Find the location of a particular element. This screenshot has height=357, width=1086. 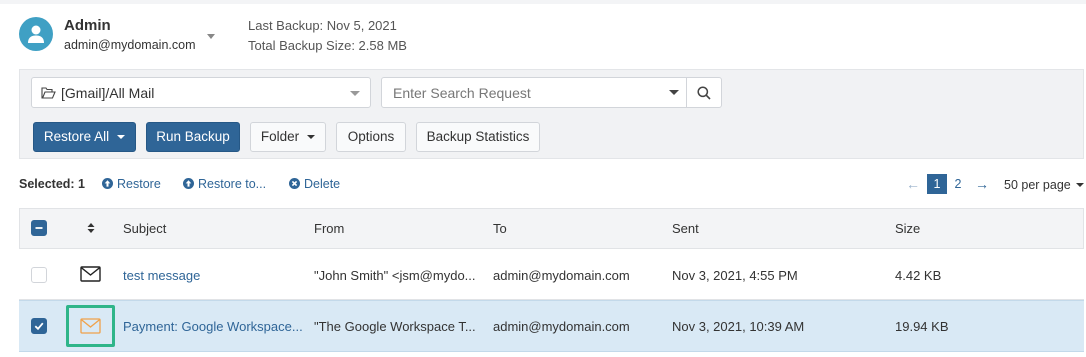

user-name: Admin is located at coordinates (87, 25).